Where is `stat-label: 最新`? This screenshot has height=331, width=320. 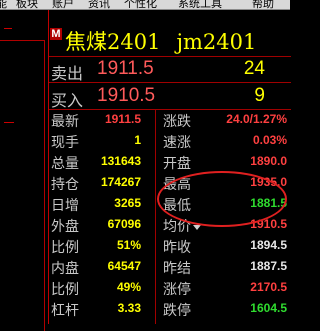
stat-label: 最新 is located at coordinates (65, 121).